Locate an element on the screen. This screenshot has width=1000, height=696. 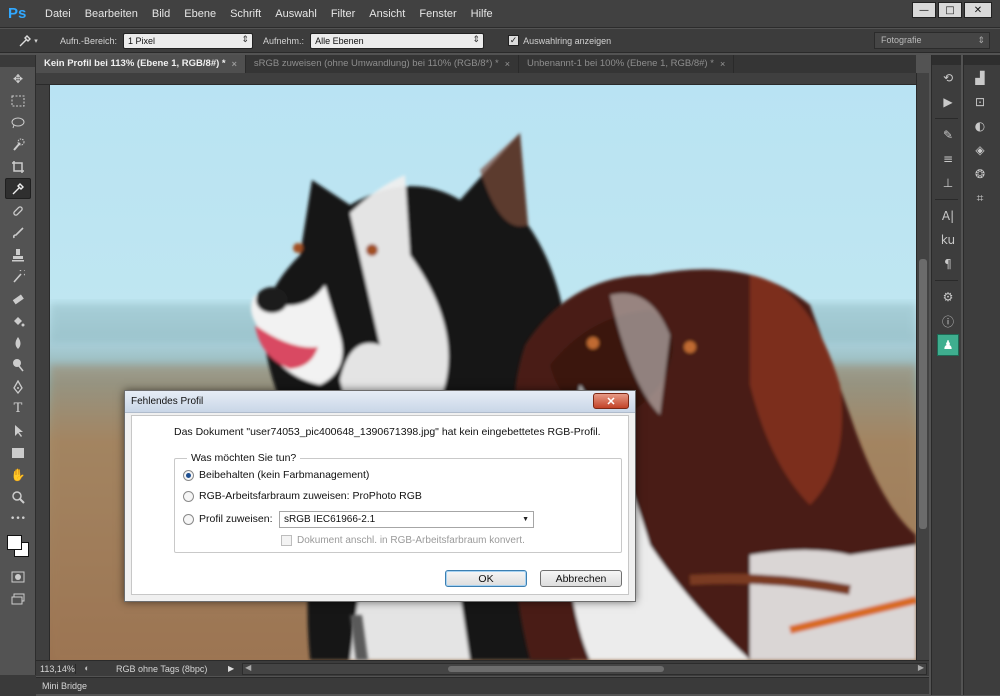
paint-bucket-tool-icon is located at coordinates (18, 320).